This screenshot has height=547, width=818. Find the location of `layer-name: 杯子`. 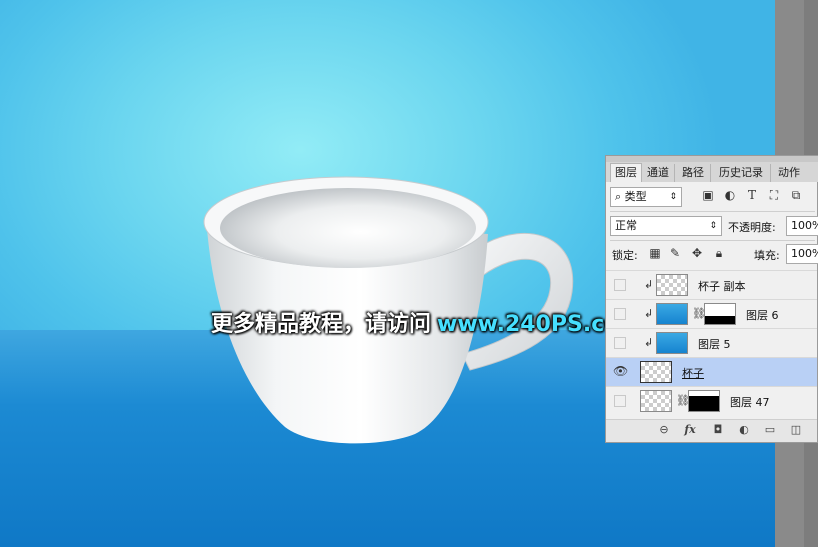

layer-name: 杯子 is located at coordinates (693, 373).